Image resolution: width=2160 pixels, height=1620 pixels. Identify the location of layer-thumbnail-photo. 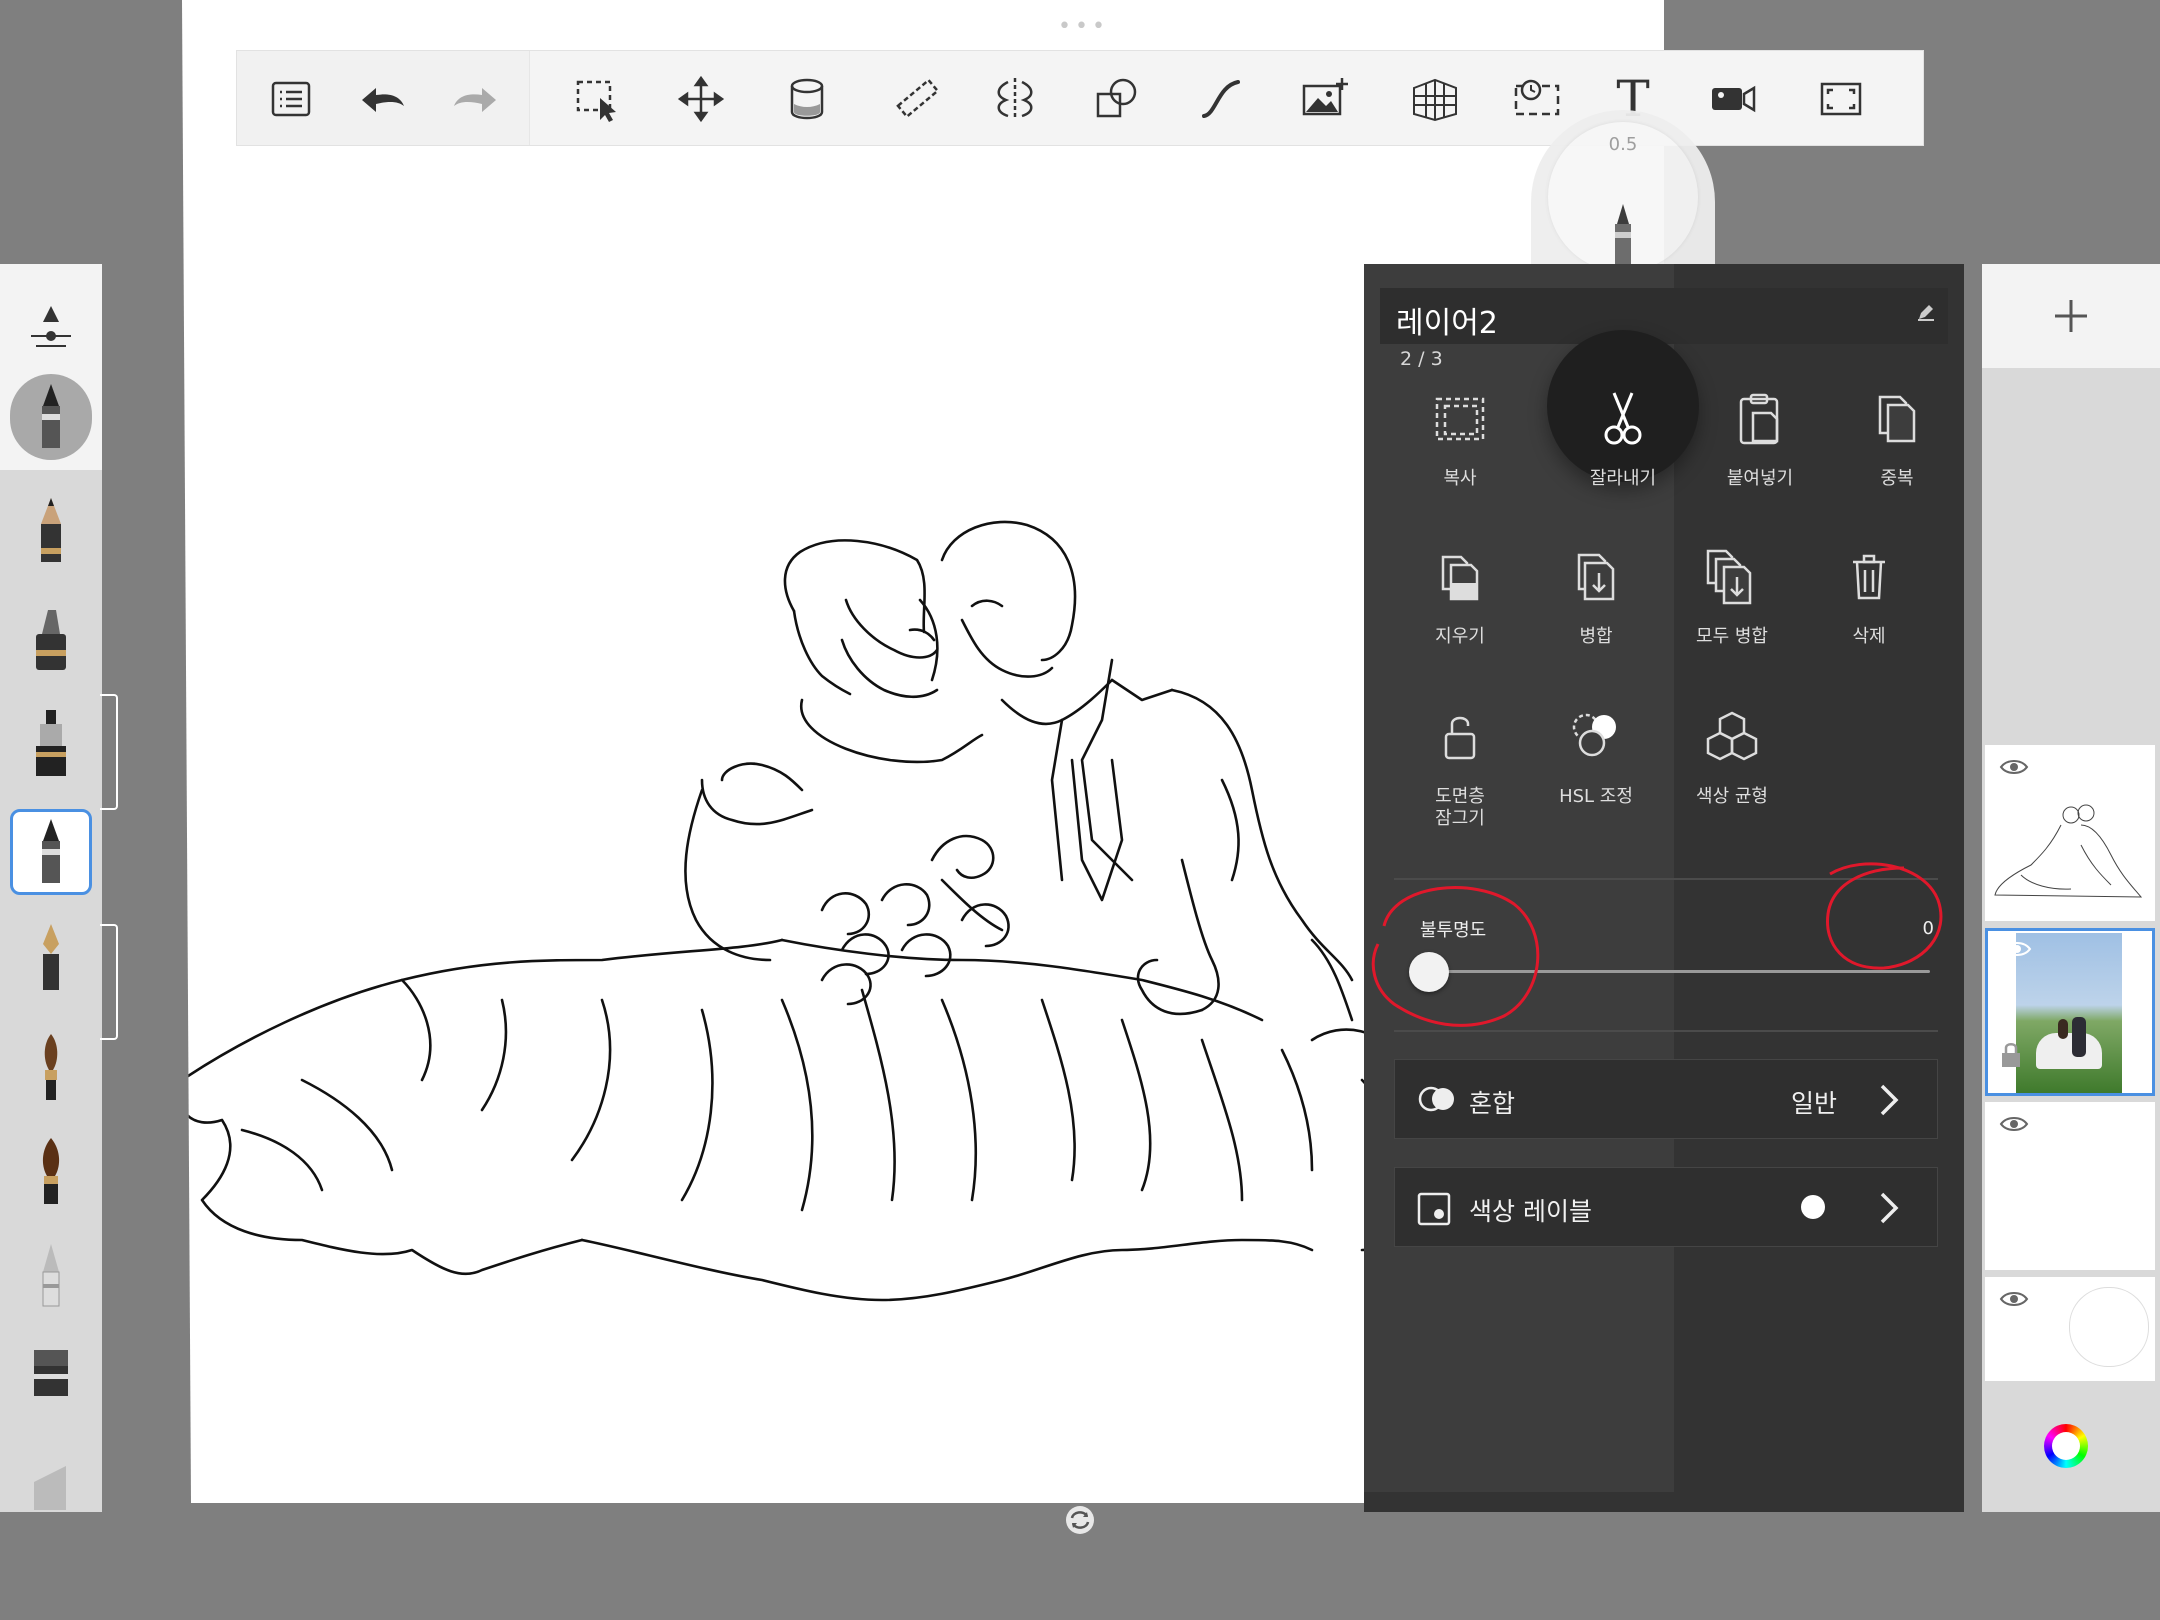
(2070, 1012).